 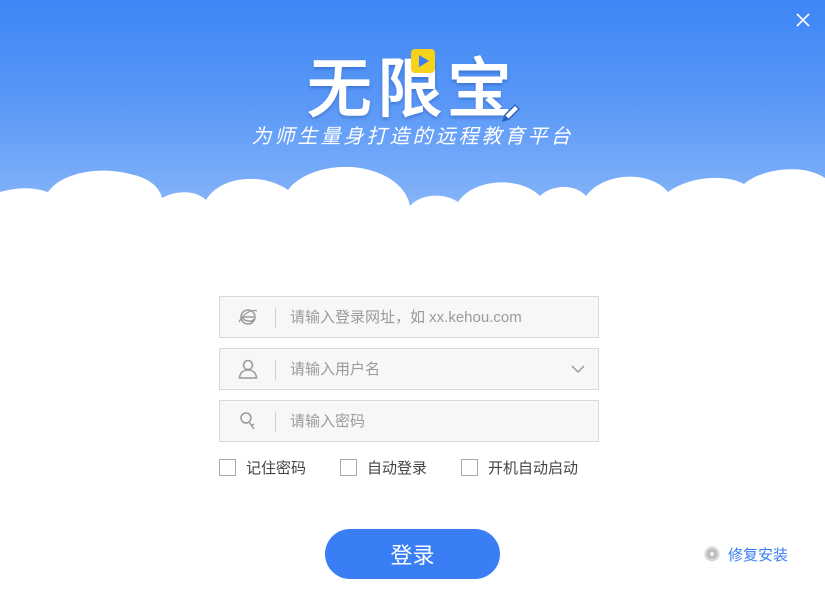 I want to click on url-field-icon-box, so click(x=248, y=317).